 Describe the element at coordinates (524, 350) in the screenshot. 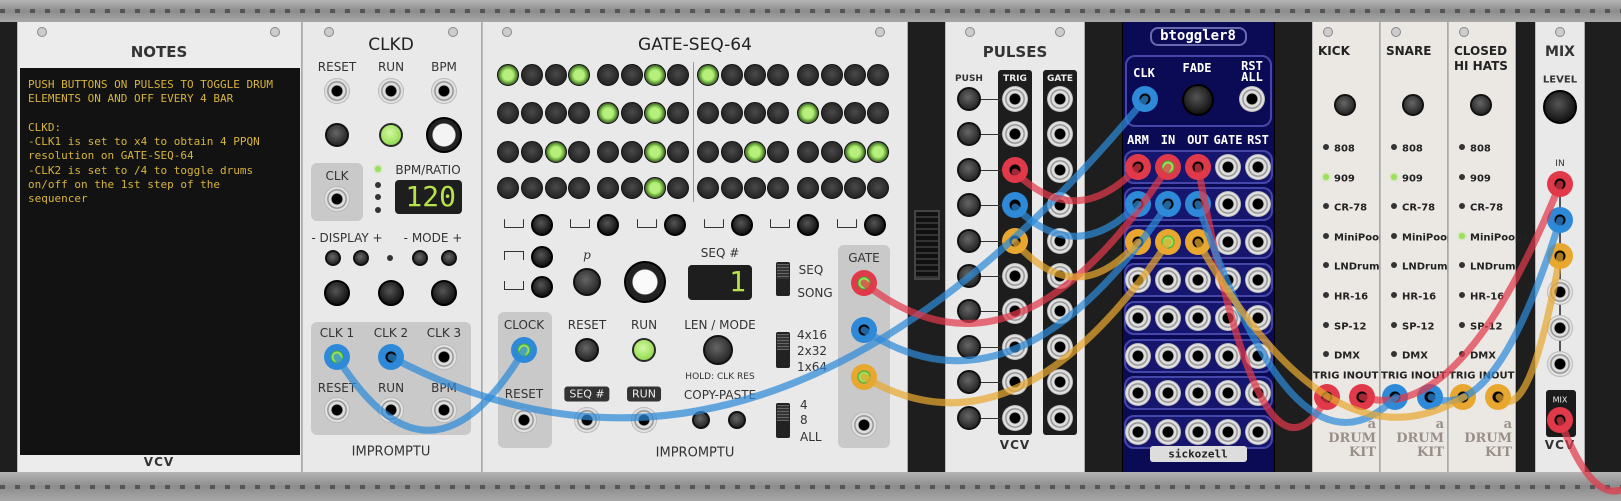

I see `clock-input` at that location.